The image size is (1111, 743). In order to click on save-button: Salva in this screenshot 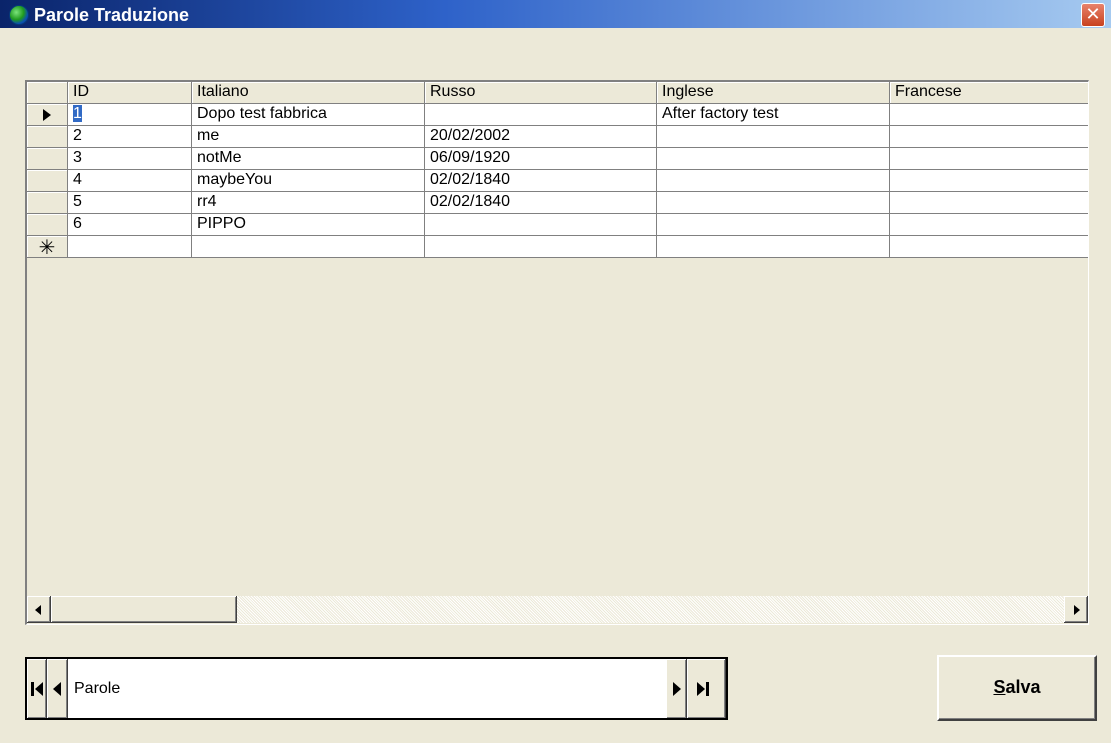, I will do `click(1017, 688)`.